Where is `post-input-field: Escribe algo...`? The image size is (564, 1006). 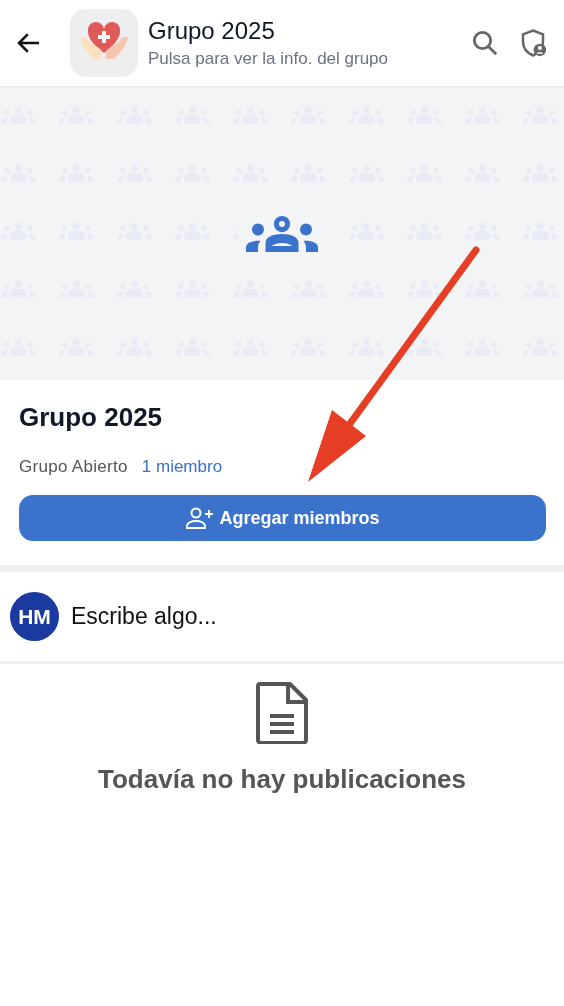
post-input-field: Escribe algo... is located at coordinates (312, 616).